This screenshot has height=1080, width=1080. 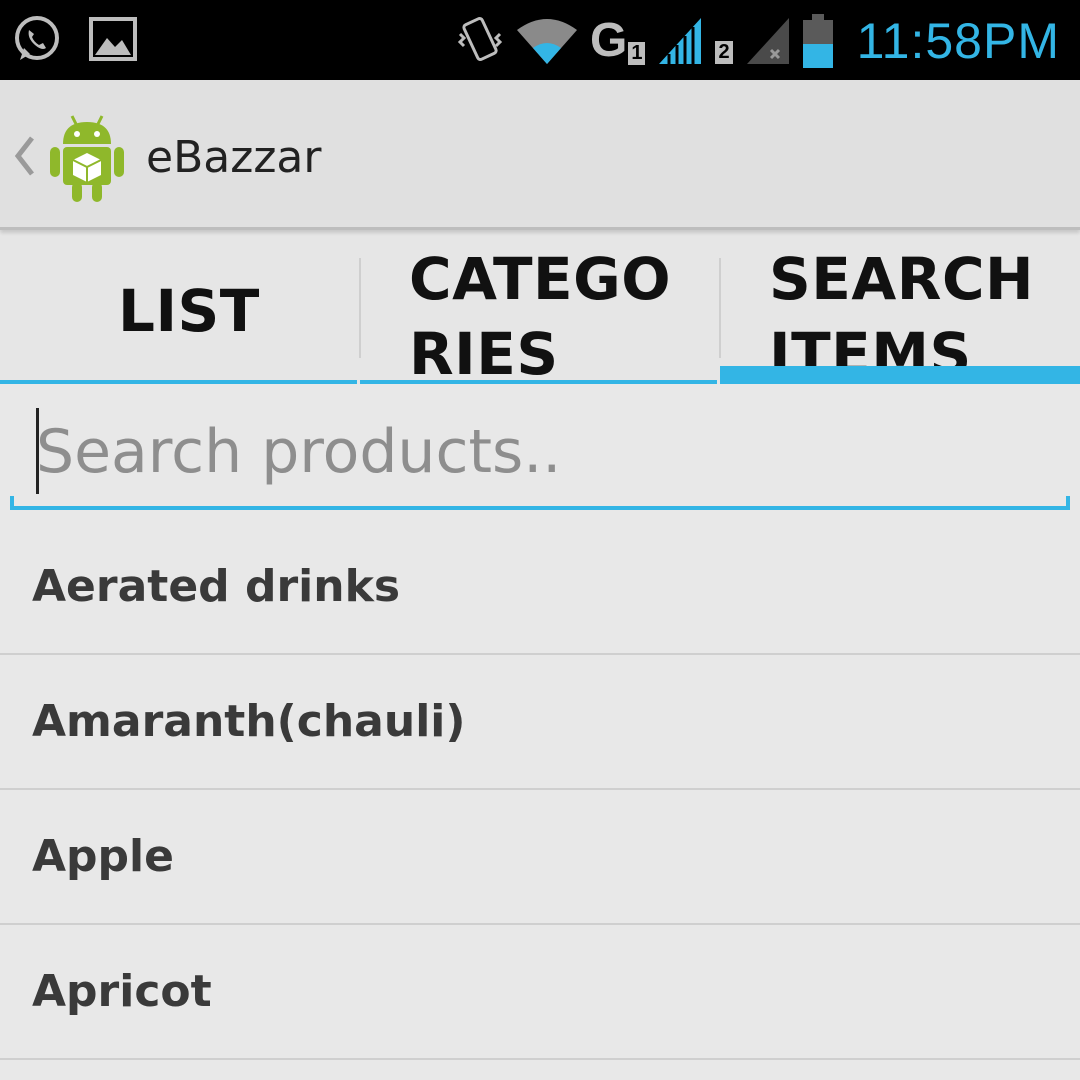 I want to click on list-item: Apple, so click(x=540, y=857).